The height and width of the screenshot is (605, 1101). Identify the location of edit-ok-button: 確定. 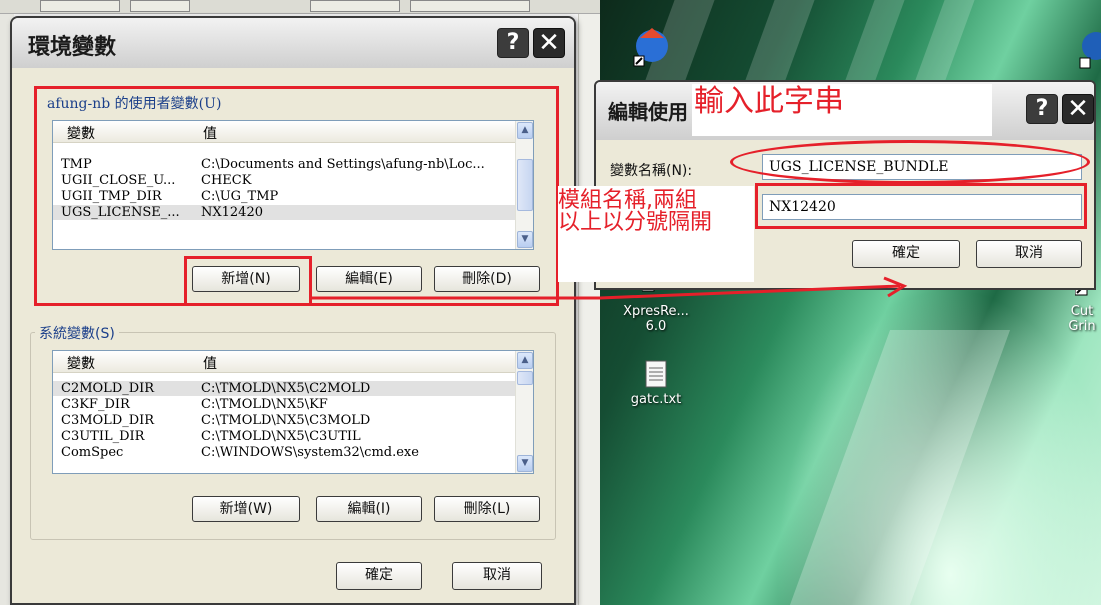
(906, 254).